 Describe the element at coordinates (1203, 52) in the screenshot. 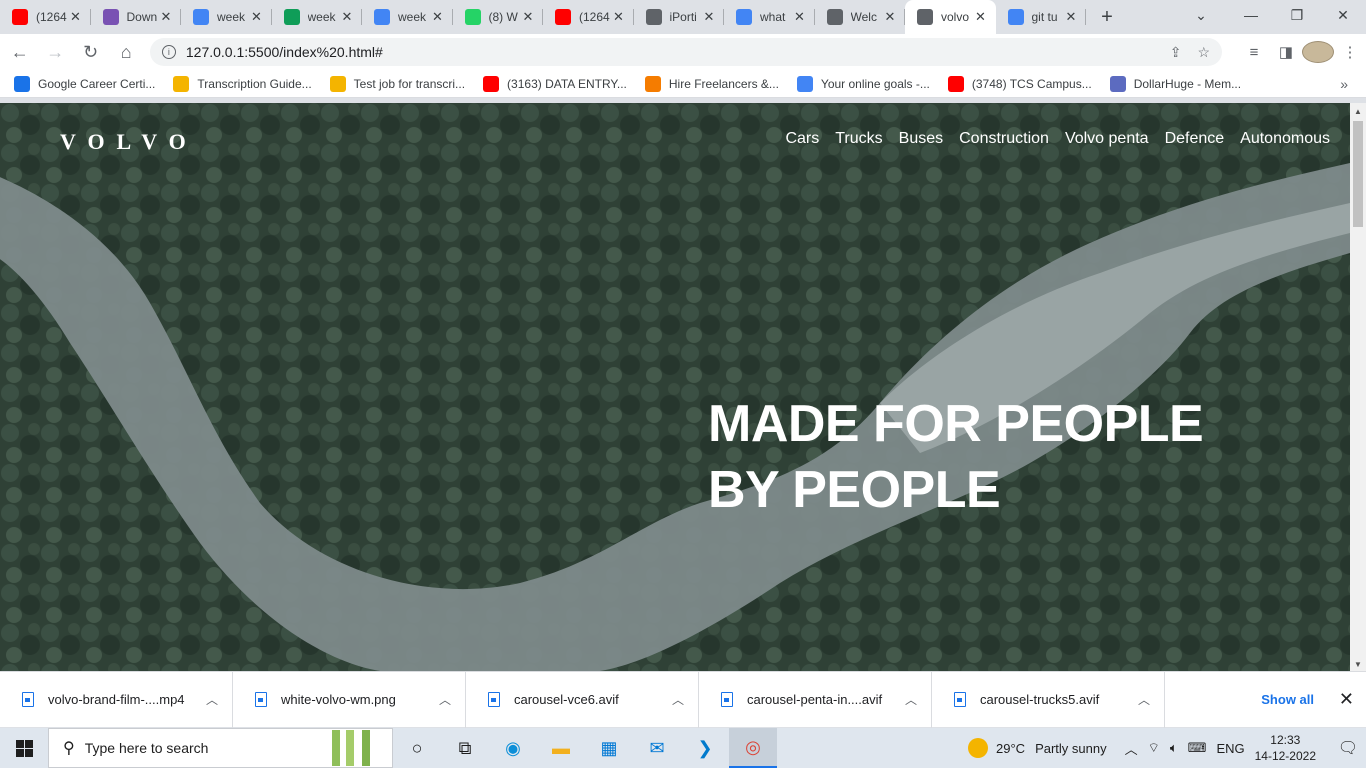

I see `bookmark-star-icon: ☆` at that location.